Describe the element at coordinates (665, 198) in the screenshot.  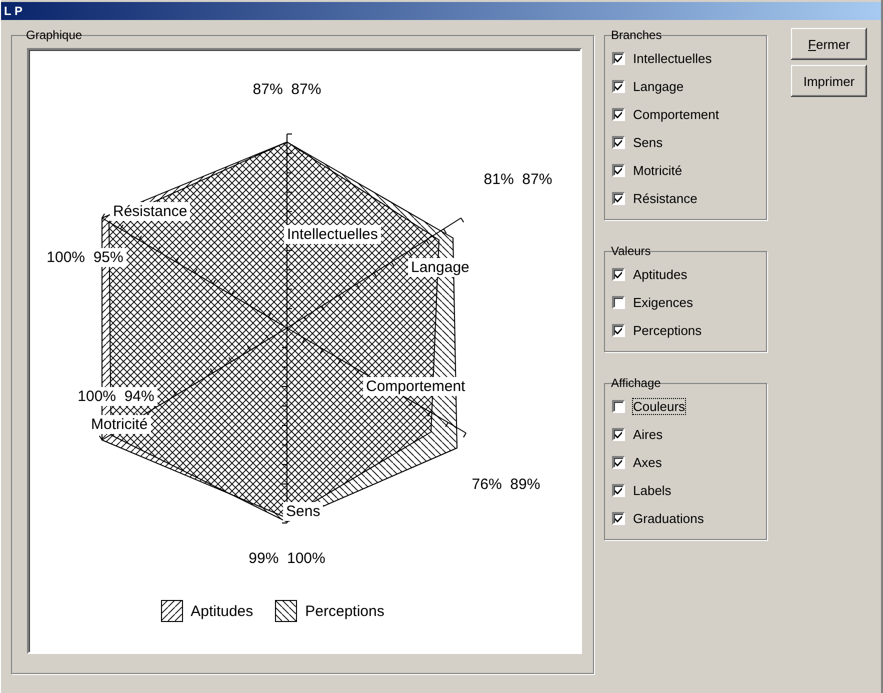
I see `checkbox-label: Résistance` at that location.